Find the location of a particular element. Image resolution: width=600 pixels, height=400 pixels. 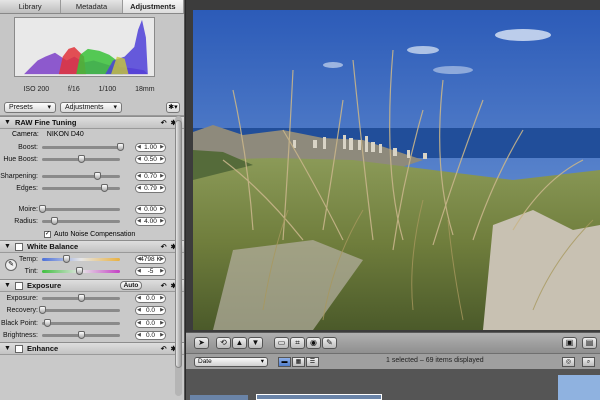

enhance-checkbox is located at coordinates (18, 348).